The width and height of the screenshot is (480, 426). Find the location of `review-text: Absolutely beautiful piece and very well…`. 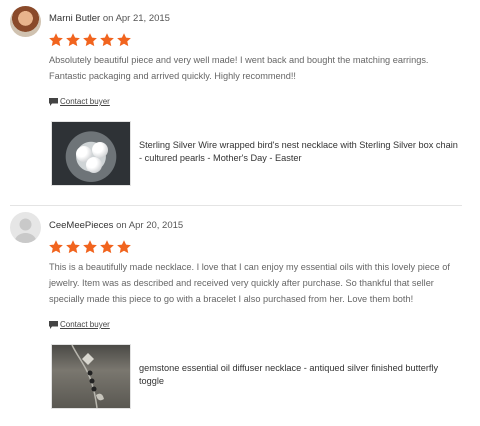

review-text: Absolutely beautiful piece and very well… is located at coordinates (239, 68).